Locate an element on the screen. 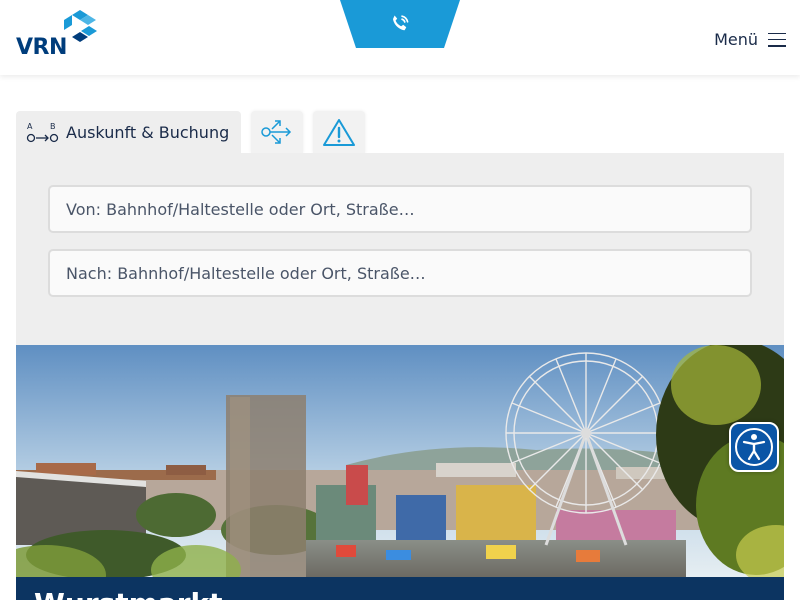  tab-disruptions is located at coordinates (339, 132).